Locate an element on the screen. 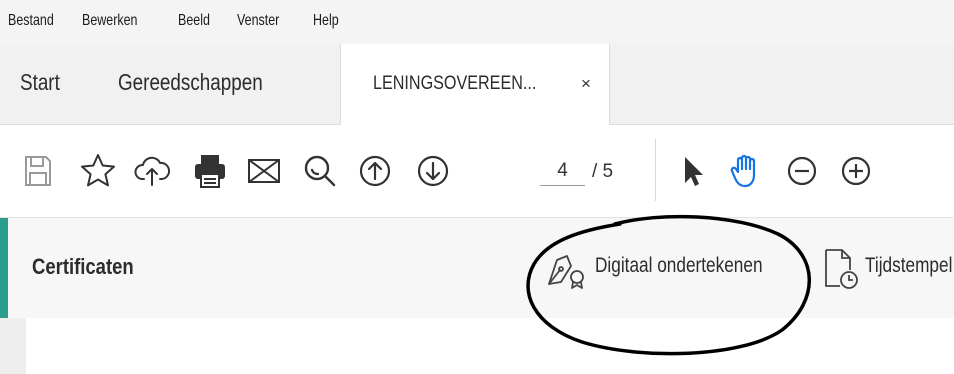 Image resolution: width=954 pixels, height=374 pixels. timestamp-button: Tijdstempel is located at coordinates (908, 266).